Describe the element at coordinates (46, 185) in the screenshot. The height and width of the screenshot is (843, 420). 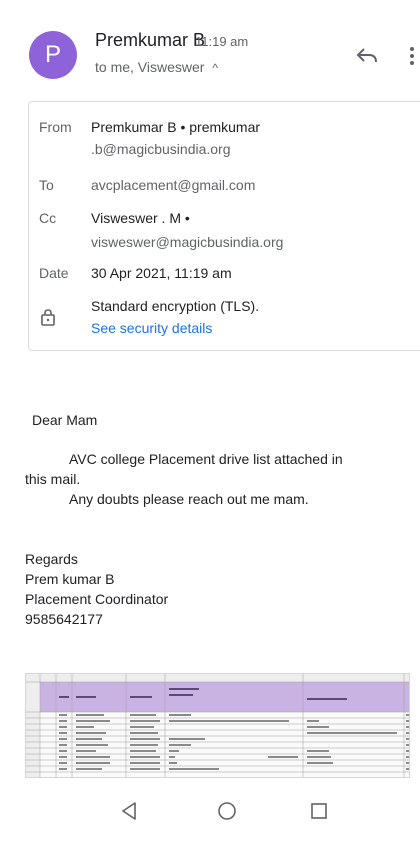
I see `to-label: To` at that location.